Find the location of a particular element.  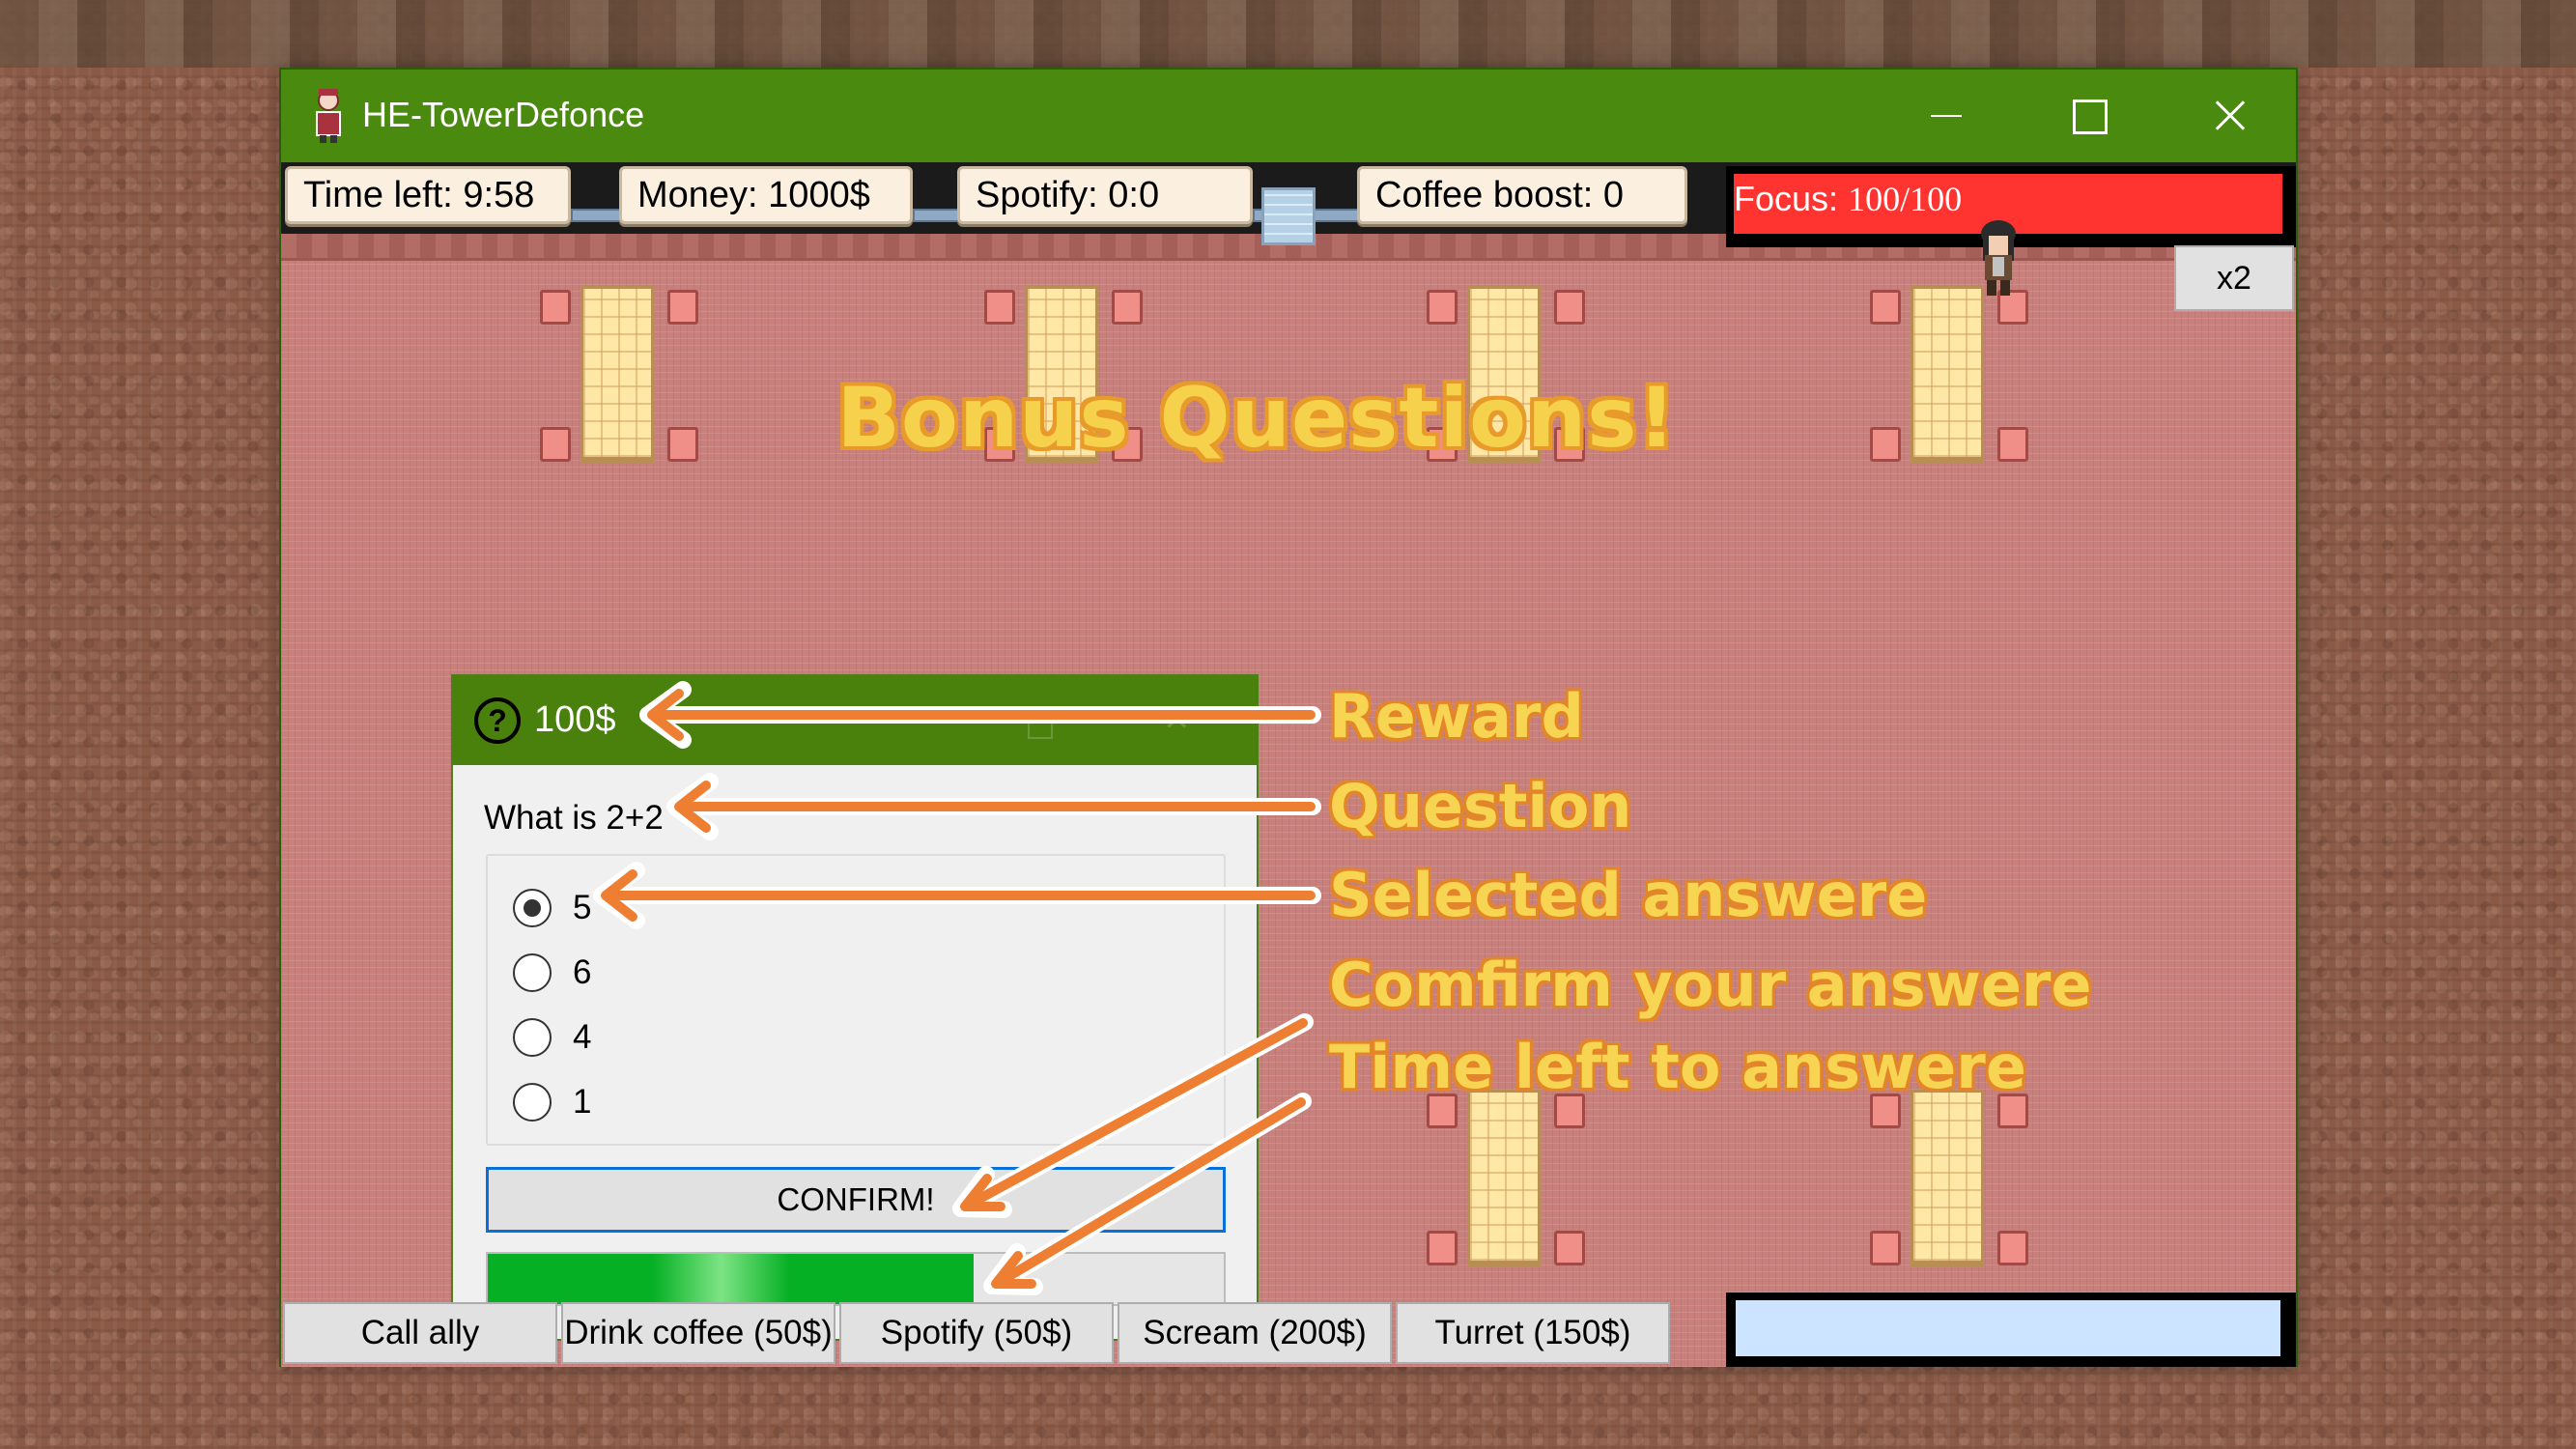

answer-label: 5 is located at coordinates (582, 907).